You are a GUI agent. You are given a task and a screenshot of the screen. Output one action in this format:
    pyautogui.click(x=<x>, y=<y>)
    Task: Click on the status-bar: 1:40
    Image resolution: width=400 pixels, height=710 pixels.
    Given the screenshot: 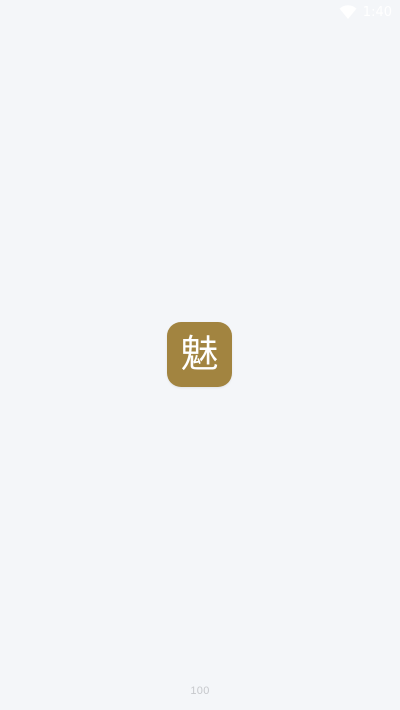 What is the action you would take?
    pyautogui.click(x=200, y=13)
    